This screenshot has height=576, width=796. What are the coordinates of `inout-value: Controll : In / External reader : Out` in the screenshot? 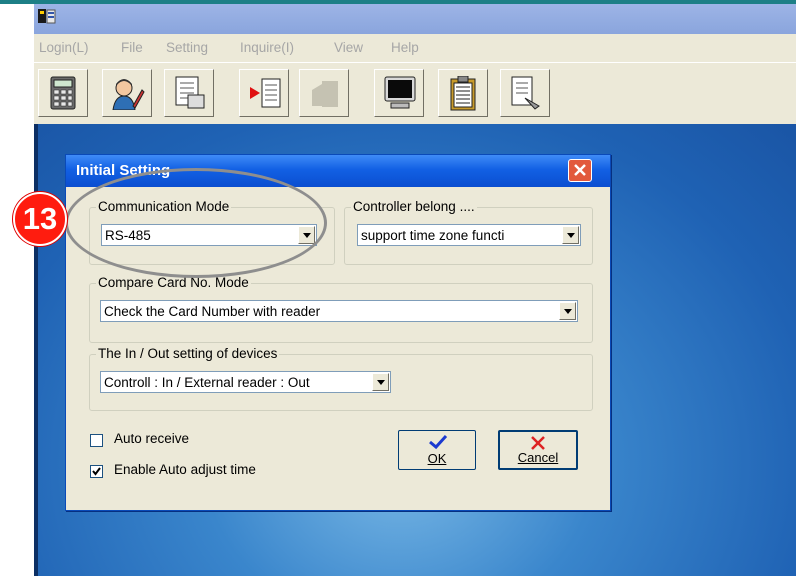 It's located at (207, 382).